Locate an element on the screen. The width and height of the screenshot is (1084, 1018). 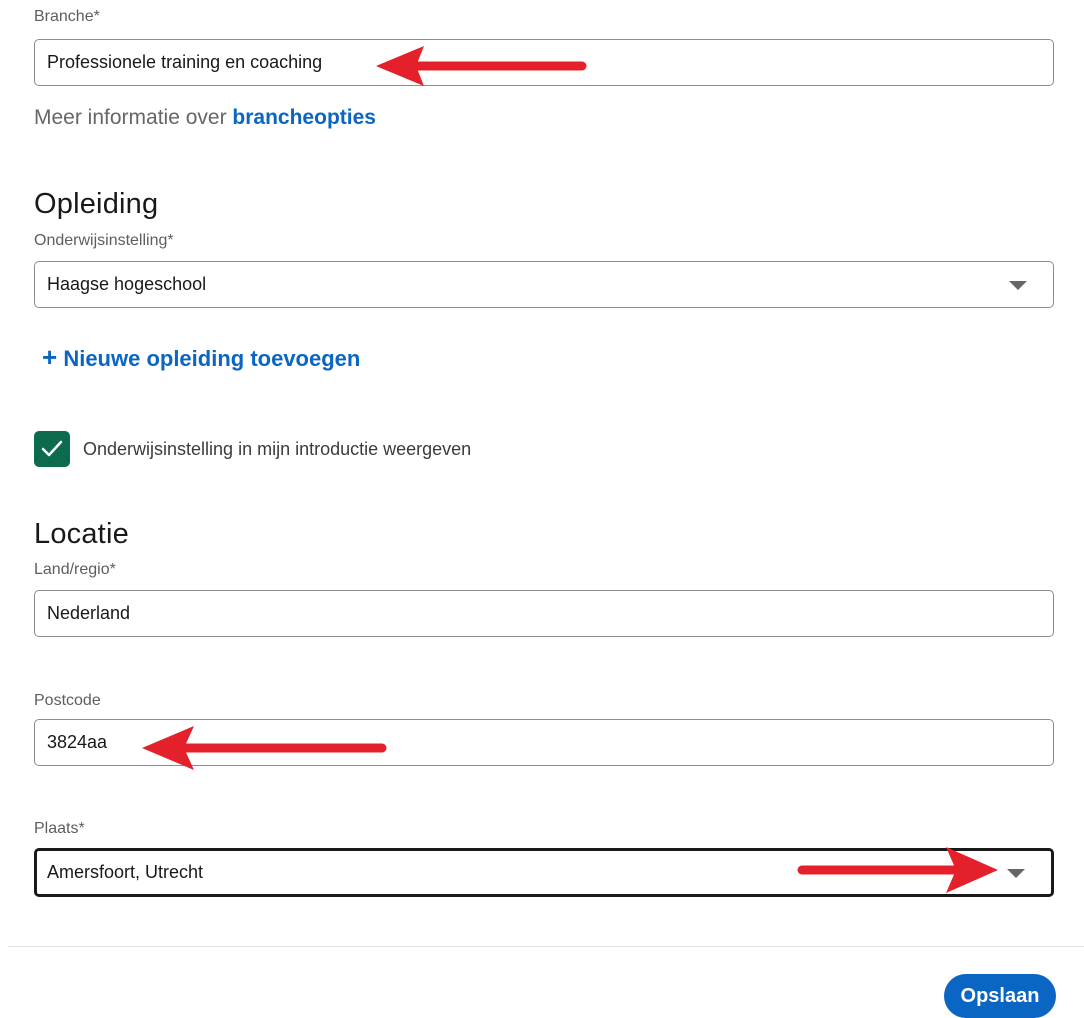
industry-value: Professionele training en coaching is located at coordinates (185, 62).